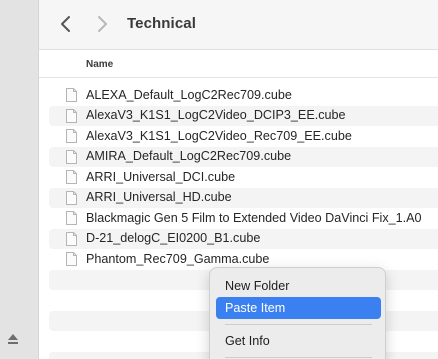  What do you see at coordinates (243, 177) in the screenshot?
I see `list-item: ARRI_Universal_DCI.cube` at bounding box center [243, 177].